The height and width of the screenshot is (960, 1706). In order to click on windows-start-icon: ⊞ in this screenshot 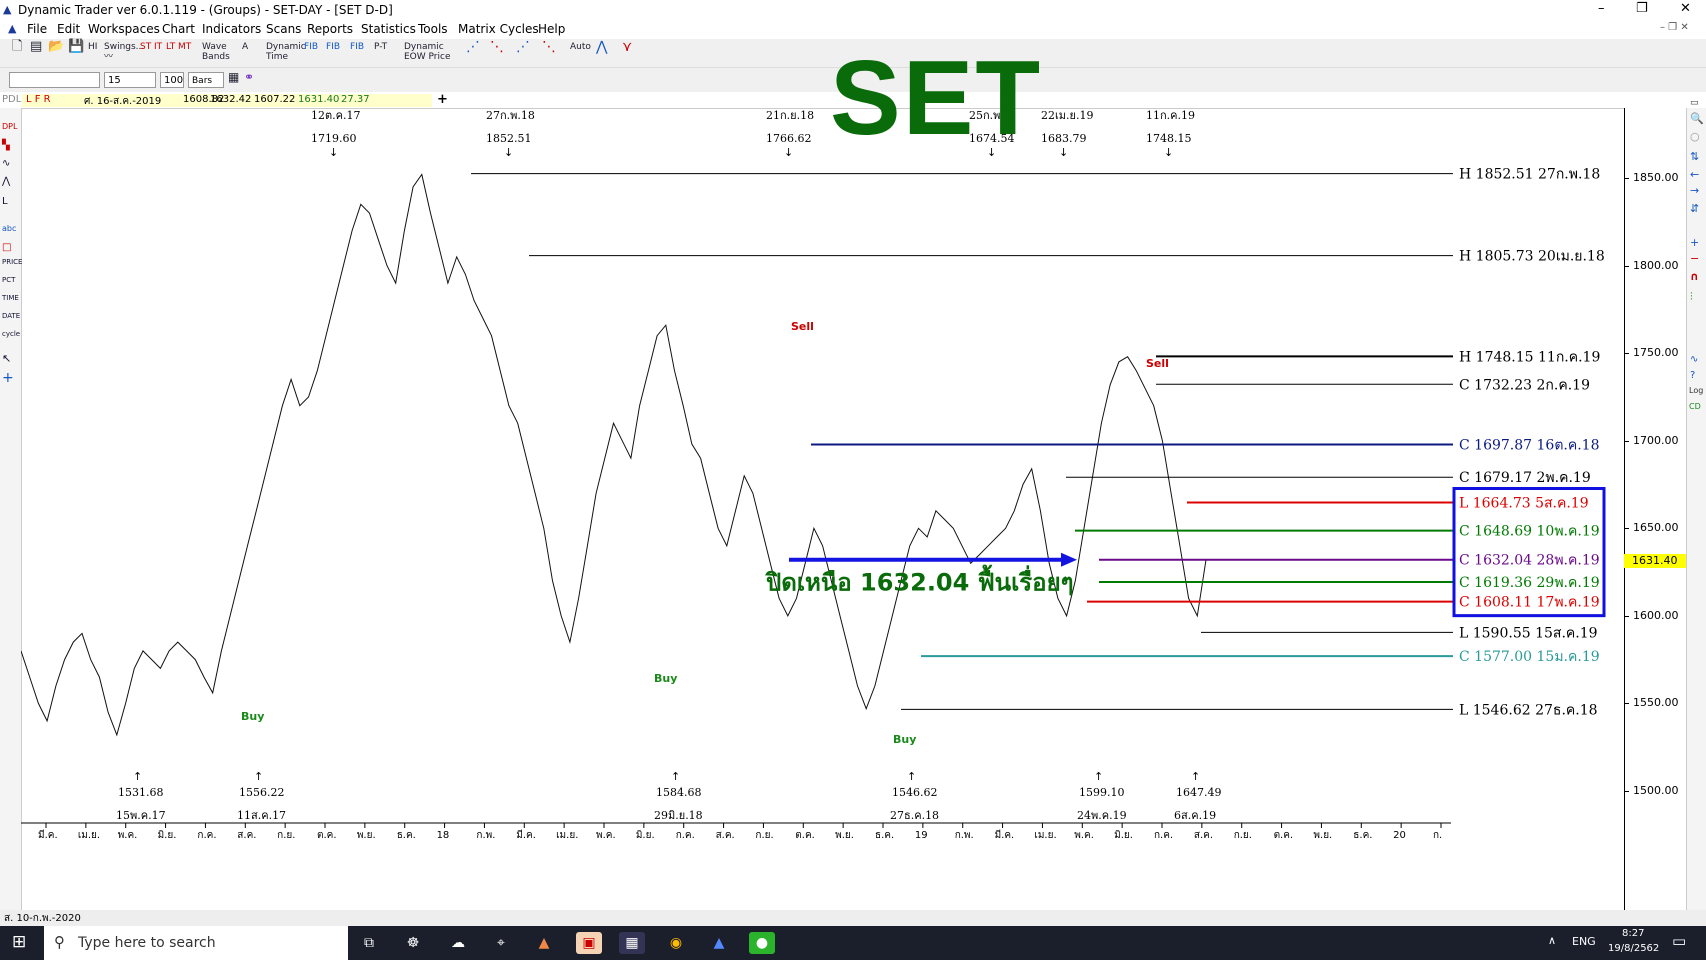, I will do `click(19, 942)`.